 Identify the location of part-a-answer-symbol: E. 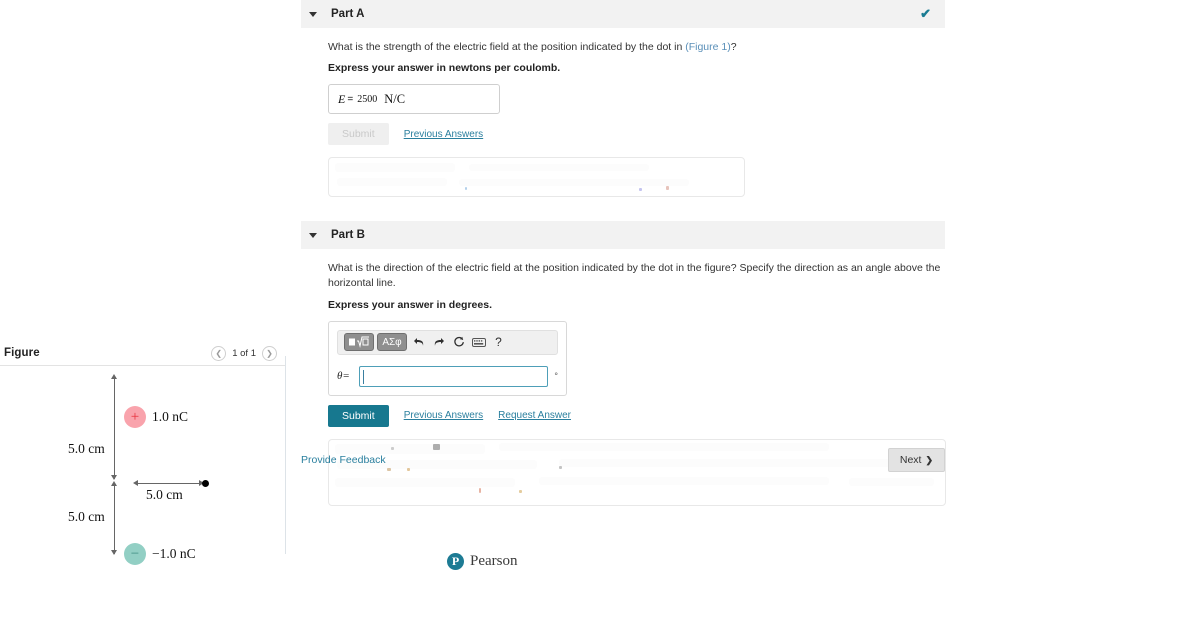
(342, 98).